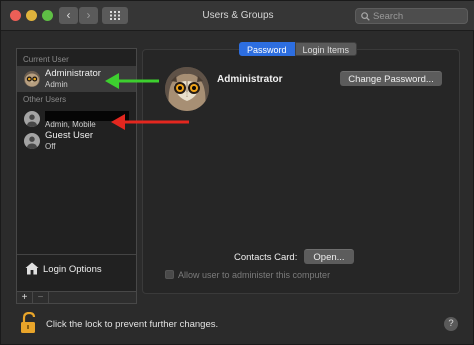 This screenshot has height=345, width=474. Describe the element at coordinates (451, 324) in the screenshot. I see `help-button: ?` at that location.